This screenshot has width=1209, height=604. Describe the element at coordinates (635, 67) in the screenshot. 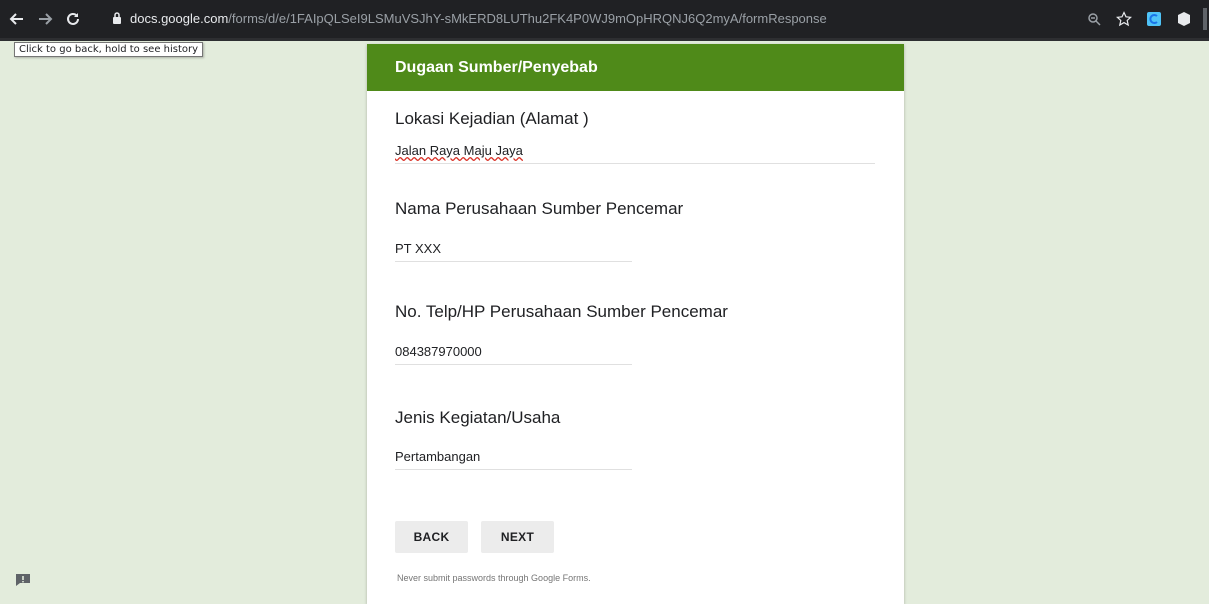

I see `section-header: Dugaan Sumber/Penyebab` at that location.